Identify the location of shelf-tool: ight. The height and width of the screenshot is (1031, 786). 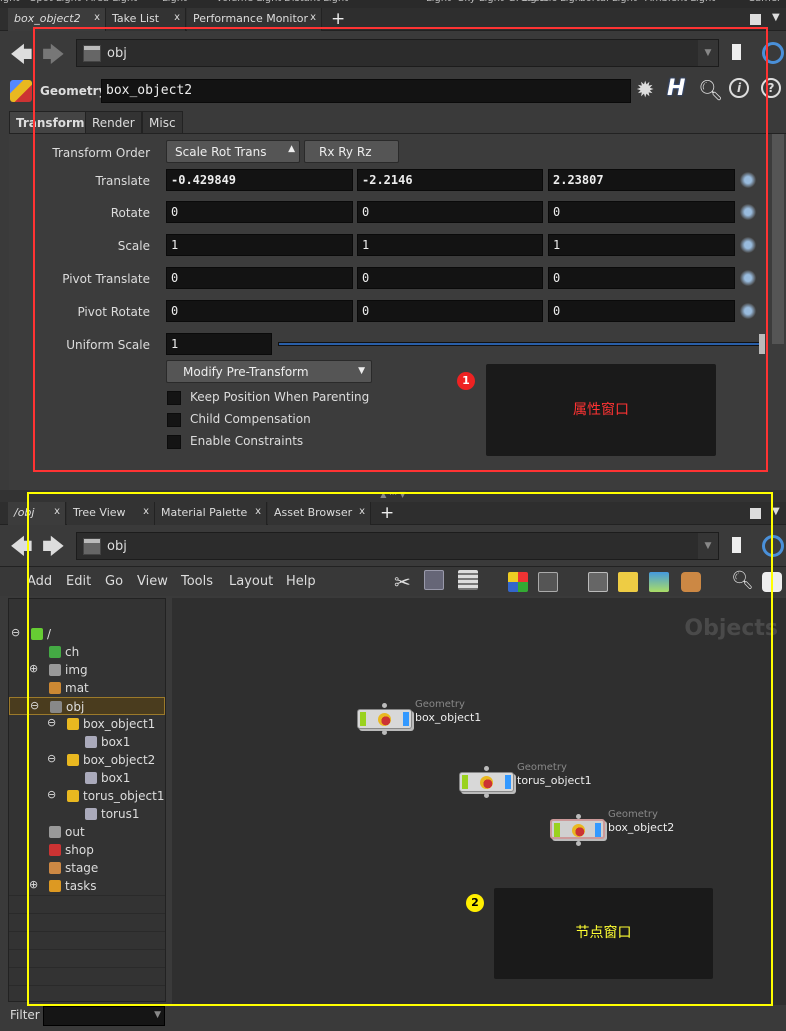
(9, 2).